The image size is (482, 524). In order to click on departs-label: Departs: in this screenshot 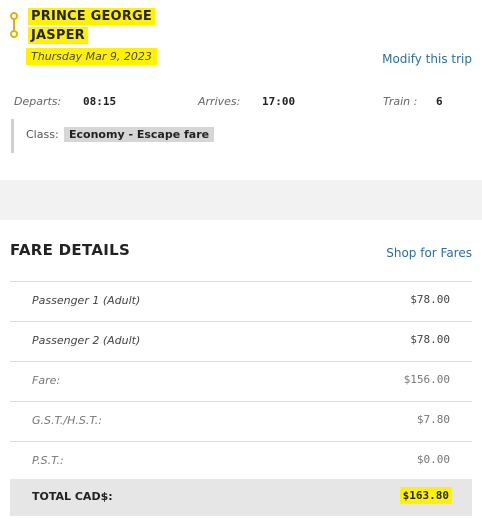, I will do `click(38, 101)`.